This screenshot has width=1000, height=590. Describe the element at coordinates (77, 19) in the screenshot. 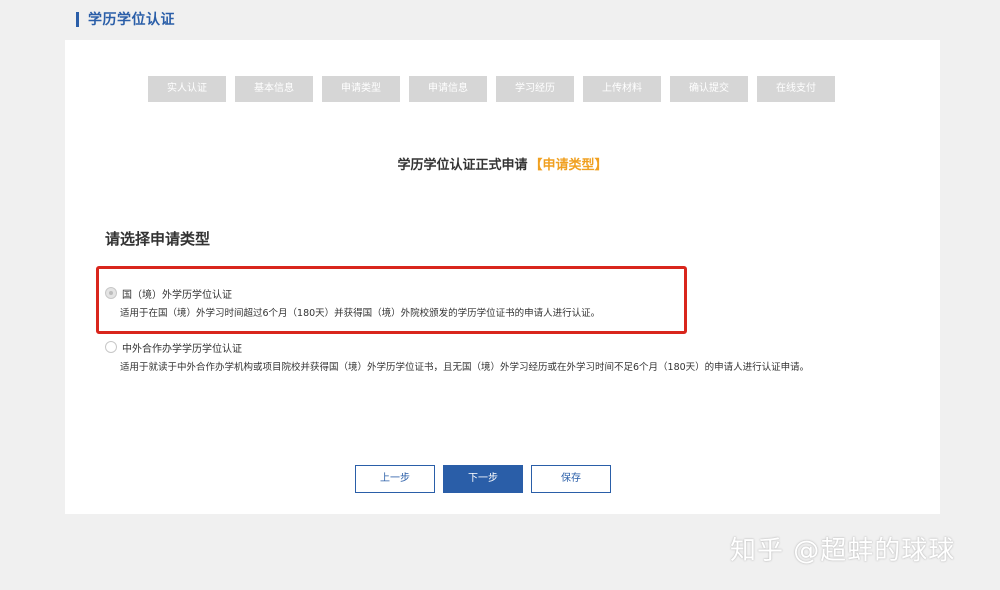

I see `header-accent-bar` at that location.